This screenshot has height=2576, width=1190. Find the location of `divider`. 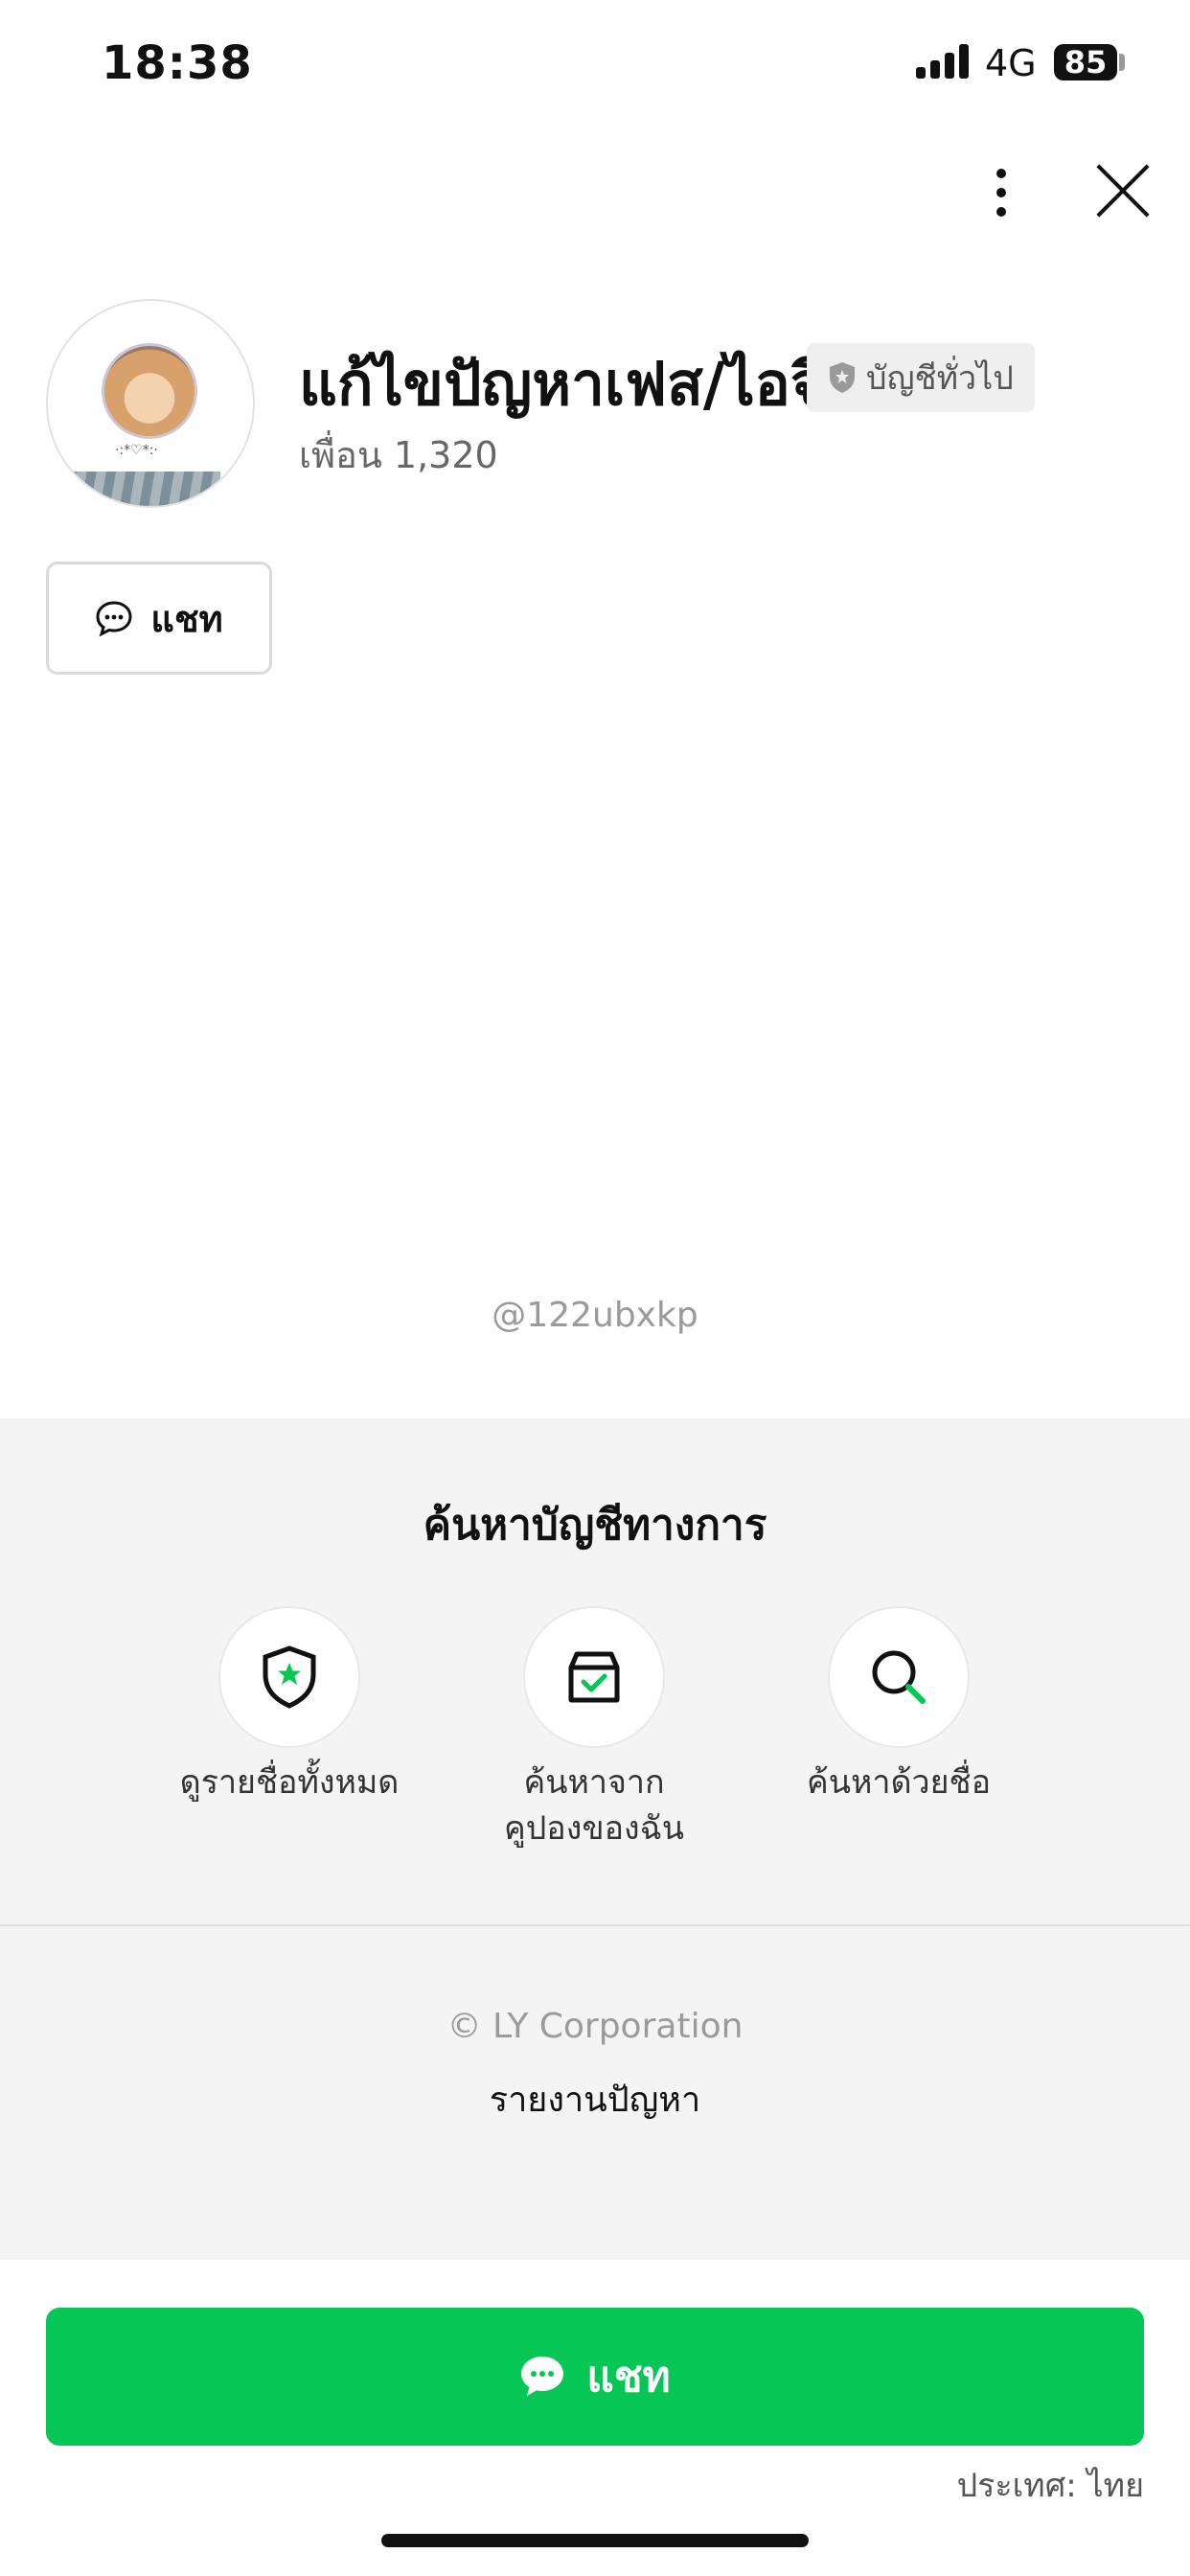

divider is located at coordinates (595, 1925).